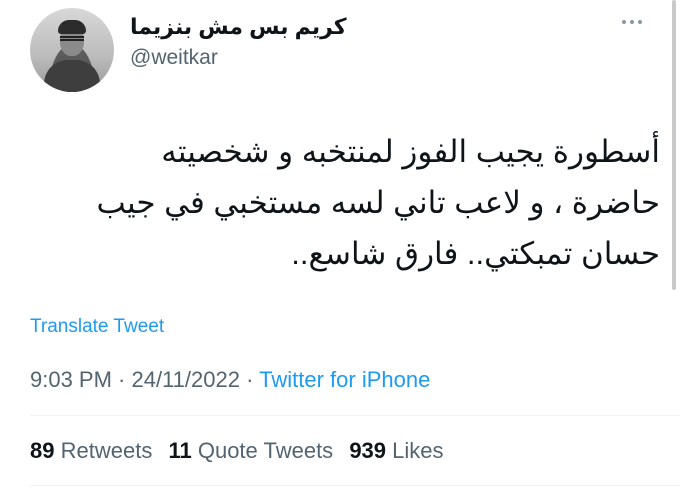 The height and width of the screenshot is (492, 680). What do you see at coordinates (186, 379) in the screenshot?
I see `tweet-date: 24/11/2022` at bounding box center [186, 379].